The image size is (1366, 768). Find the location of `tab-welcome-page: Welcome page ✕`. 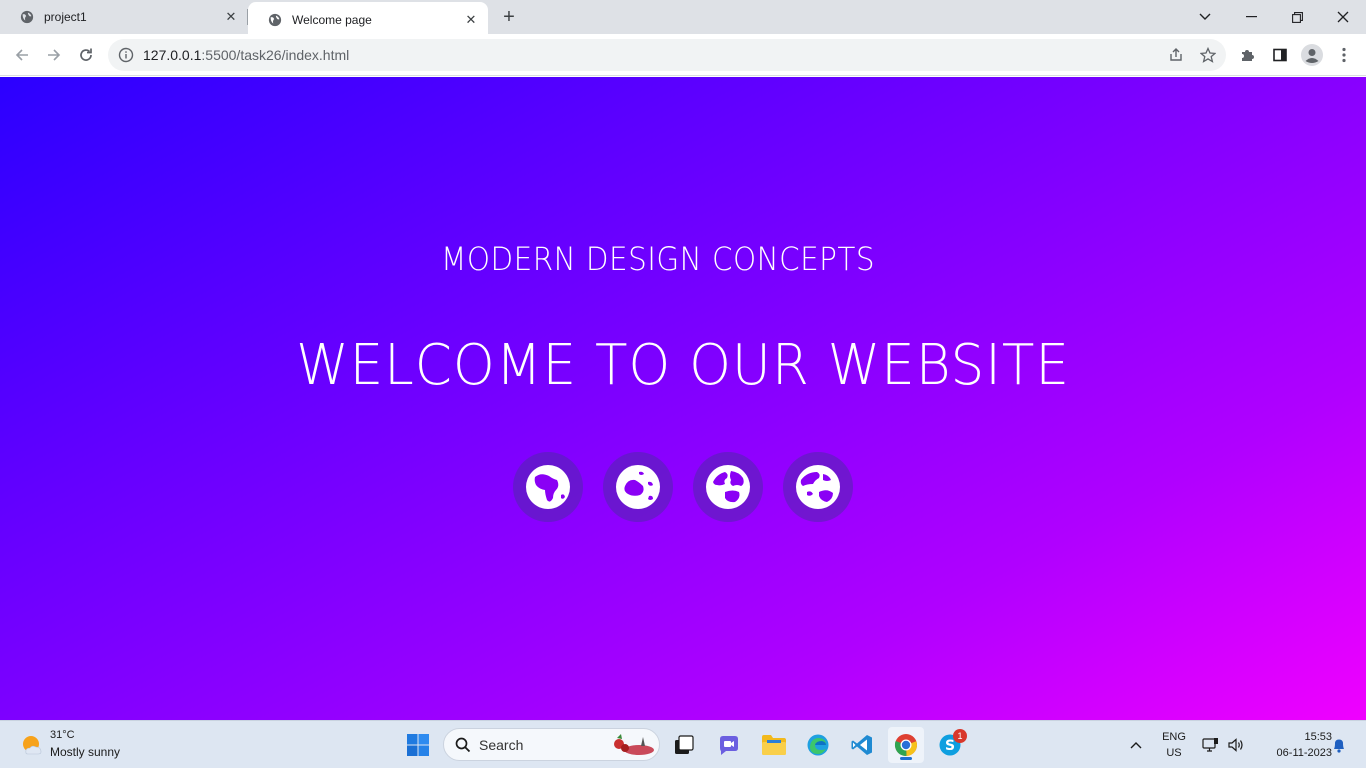

tab-welcome-page: Welcome page ✕ is located at coordinates (368, 20).